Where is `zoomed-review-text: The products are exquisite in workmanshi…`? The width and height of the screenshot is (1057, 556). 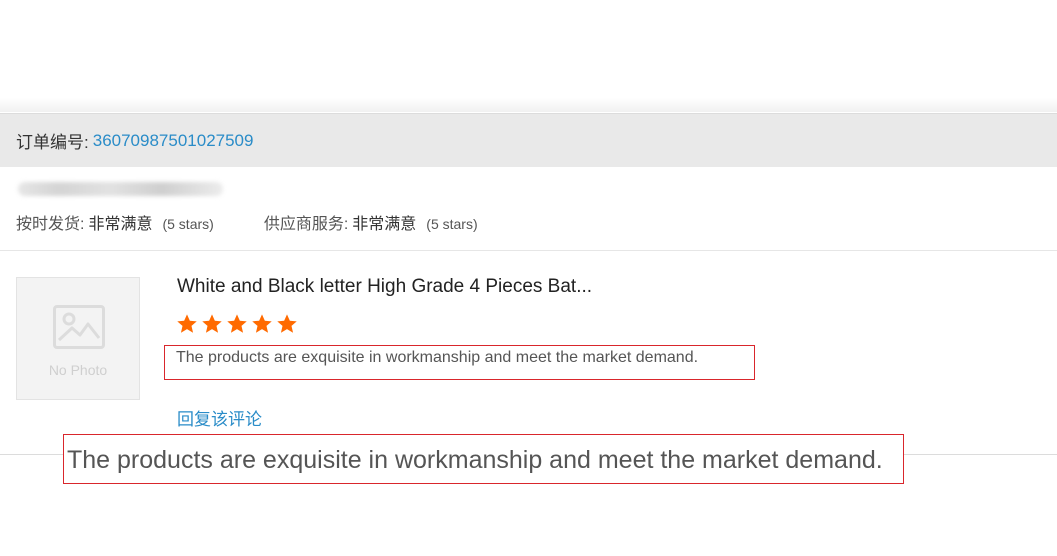
zoomed-review-text: The products are exquisite in workmanshi… is located at coordinates (475, 460).